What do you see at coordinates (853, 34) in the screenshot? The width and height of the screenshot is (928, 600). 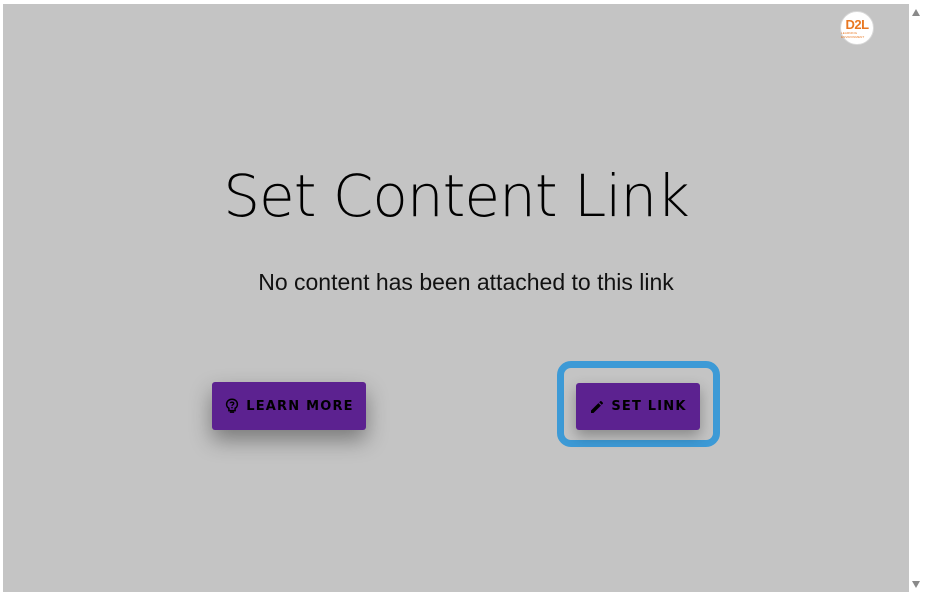 I see `logo-subtext: LEARNING ENVIRONMENT` at bounding box center [853, 34].